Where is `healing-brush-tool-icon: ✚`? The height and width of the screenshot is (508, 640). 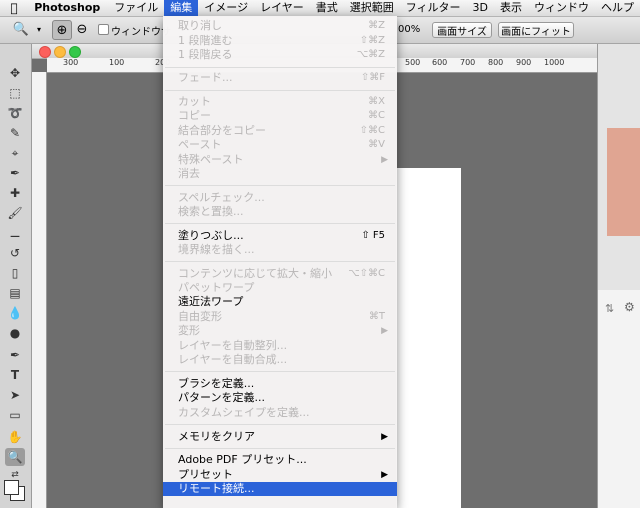 healing-brush-tool-icon: ✚ is located at coordinates (15, 193).